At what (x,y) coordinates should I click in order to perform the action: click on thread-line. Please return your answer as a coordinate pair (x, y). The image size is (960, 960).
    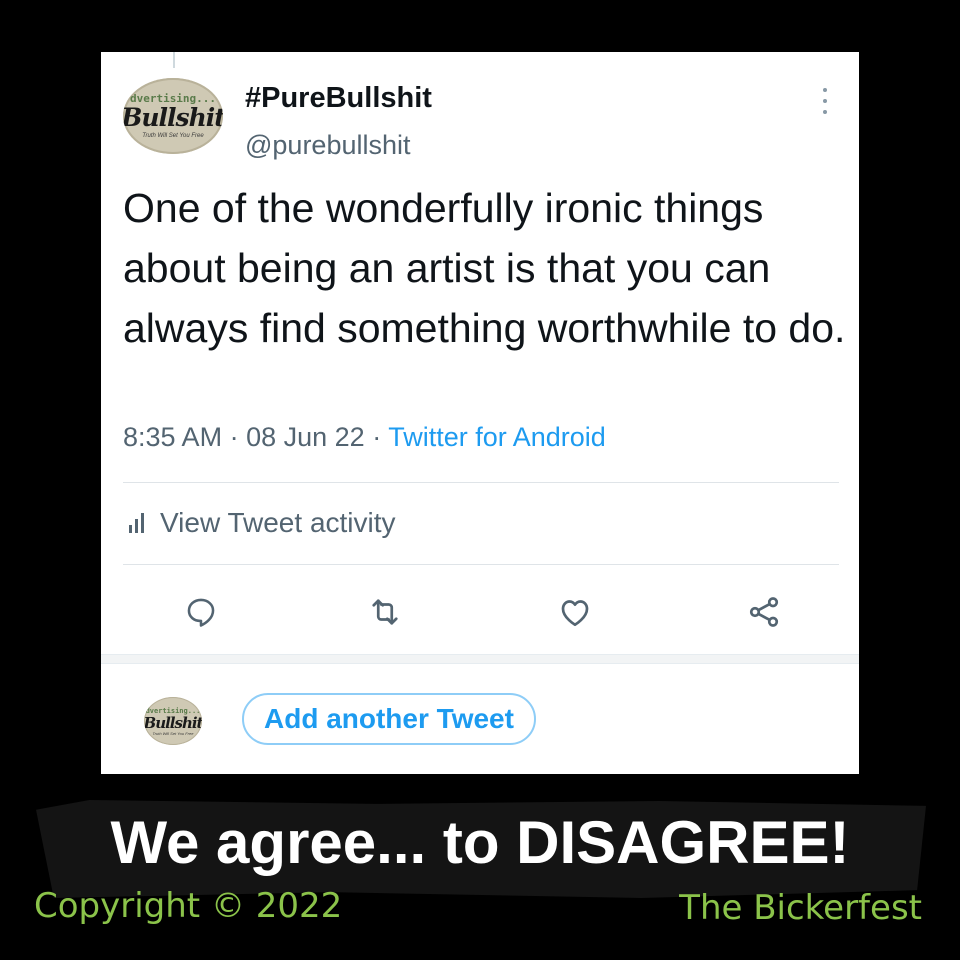
    Looking at the image, I should click on (174, 60).